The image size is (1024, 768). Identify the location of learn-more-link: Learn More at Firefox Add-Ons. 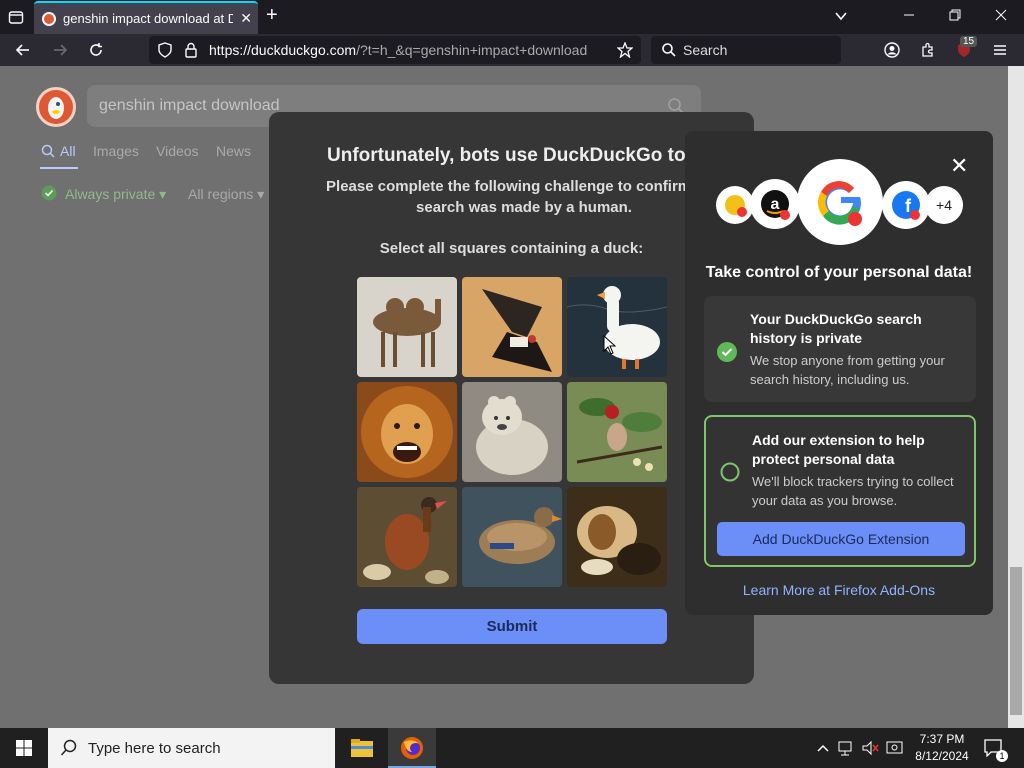
(839, 590).